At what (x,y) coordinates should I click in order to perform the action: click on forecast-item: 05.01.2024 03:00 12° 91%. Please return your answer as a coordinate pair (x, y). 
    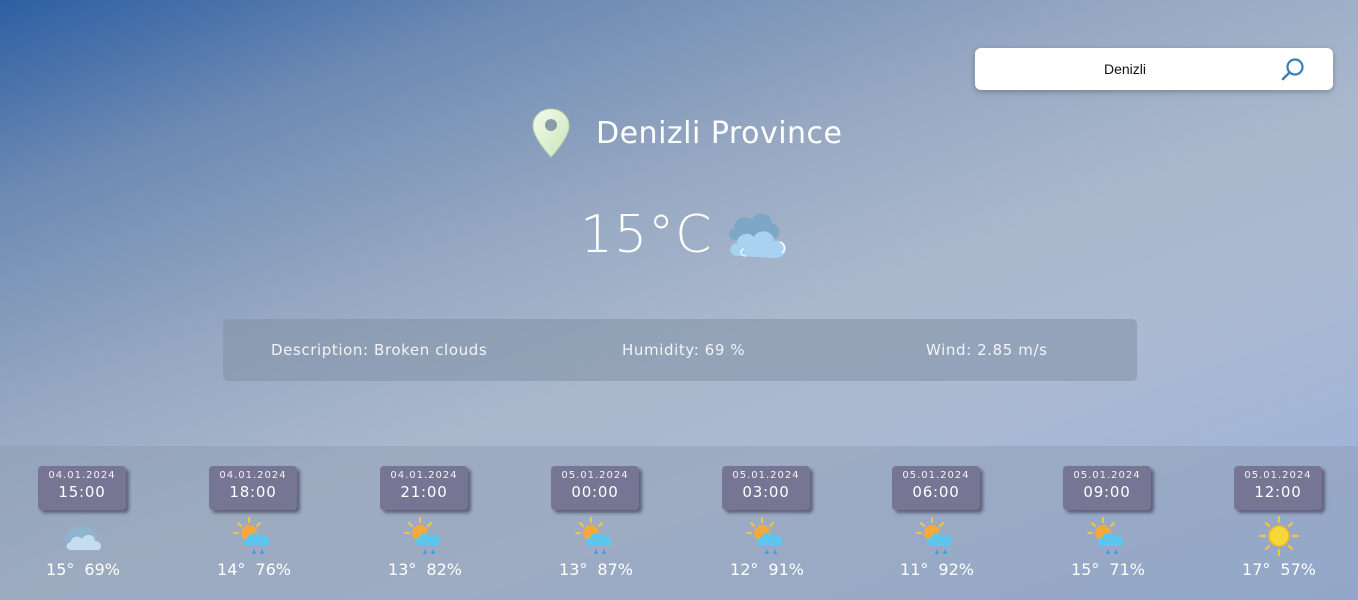
    Looking at the image, I should click on (767, 522).